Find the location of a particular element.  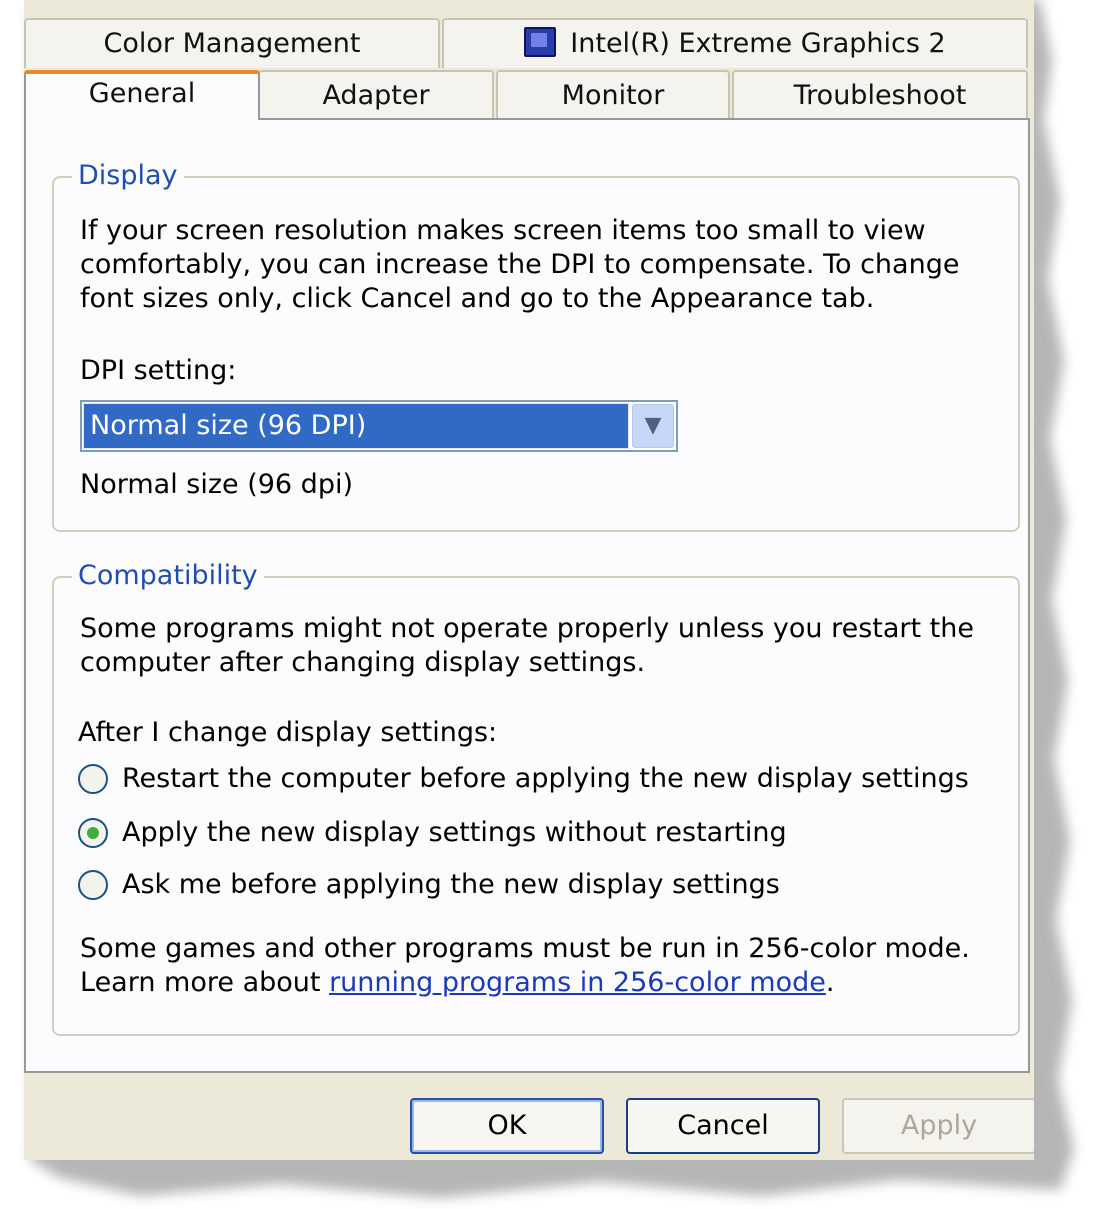

dpi-selected-value: Normal size (96 DPI) is located at coordinates (356, 426).